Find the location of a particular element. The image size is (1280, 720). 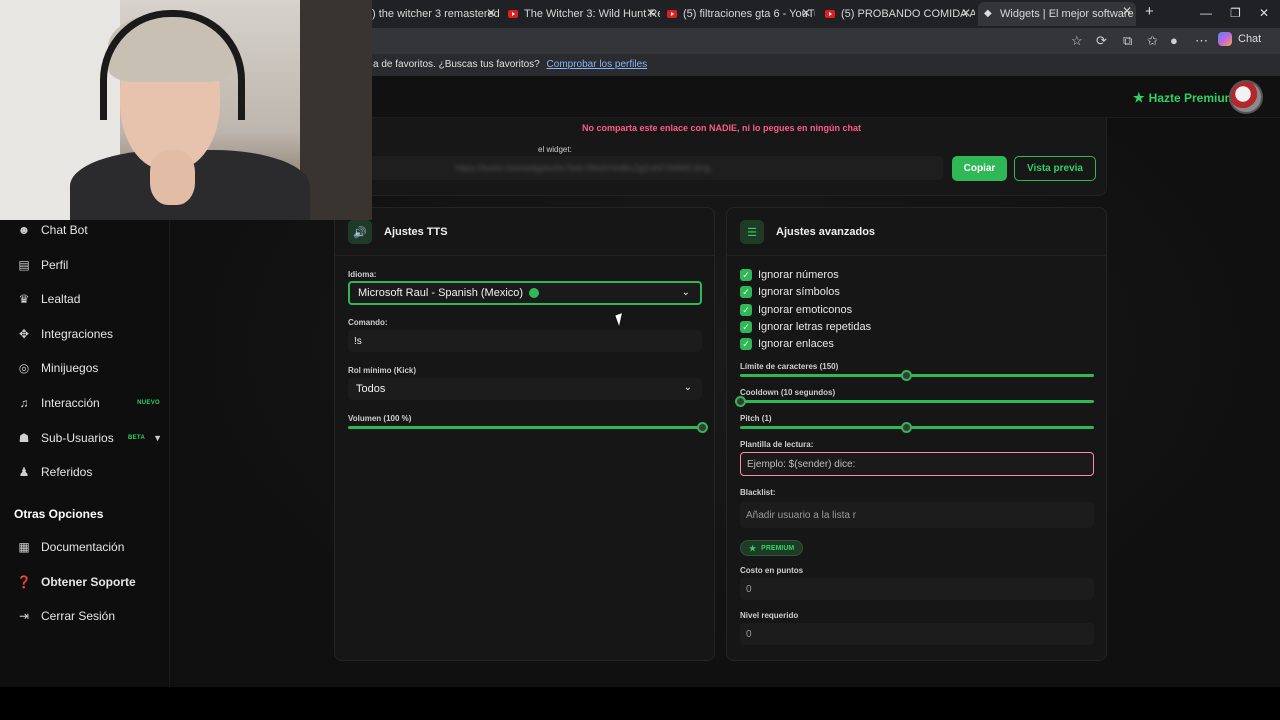

checkbox-label: Ignorar símbolos is located at coordinates (799, 292).